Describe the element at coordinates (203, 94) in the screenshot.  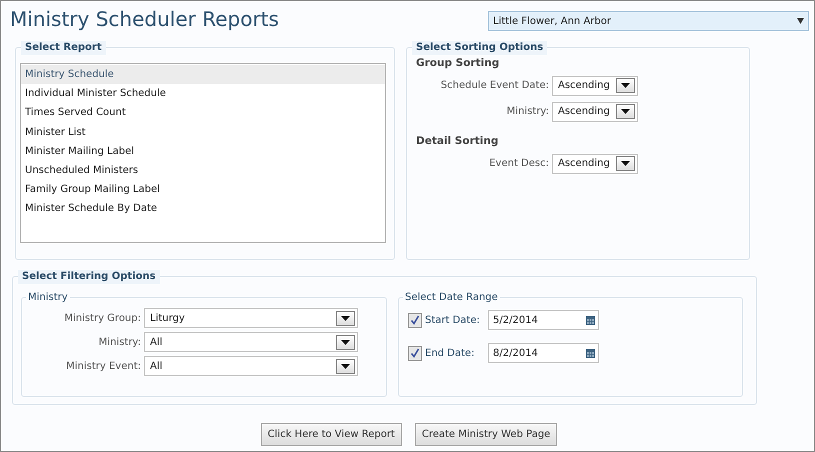
I see `report-item: Individual Minister Schedule` at that location.